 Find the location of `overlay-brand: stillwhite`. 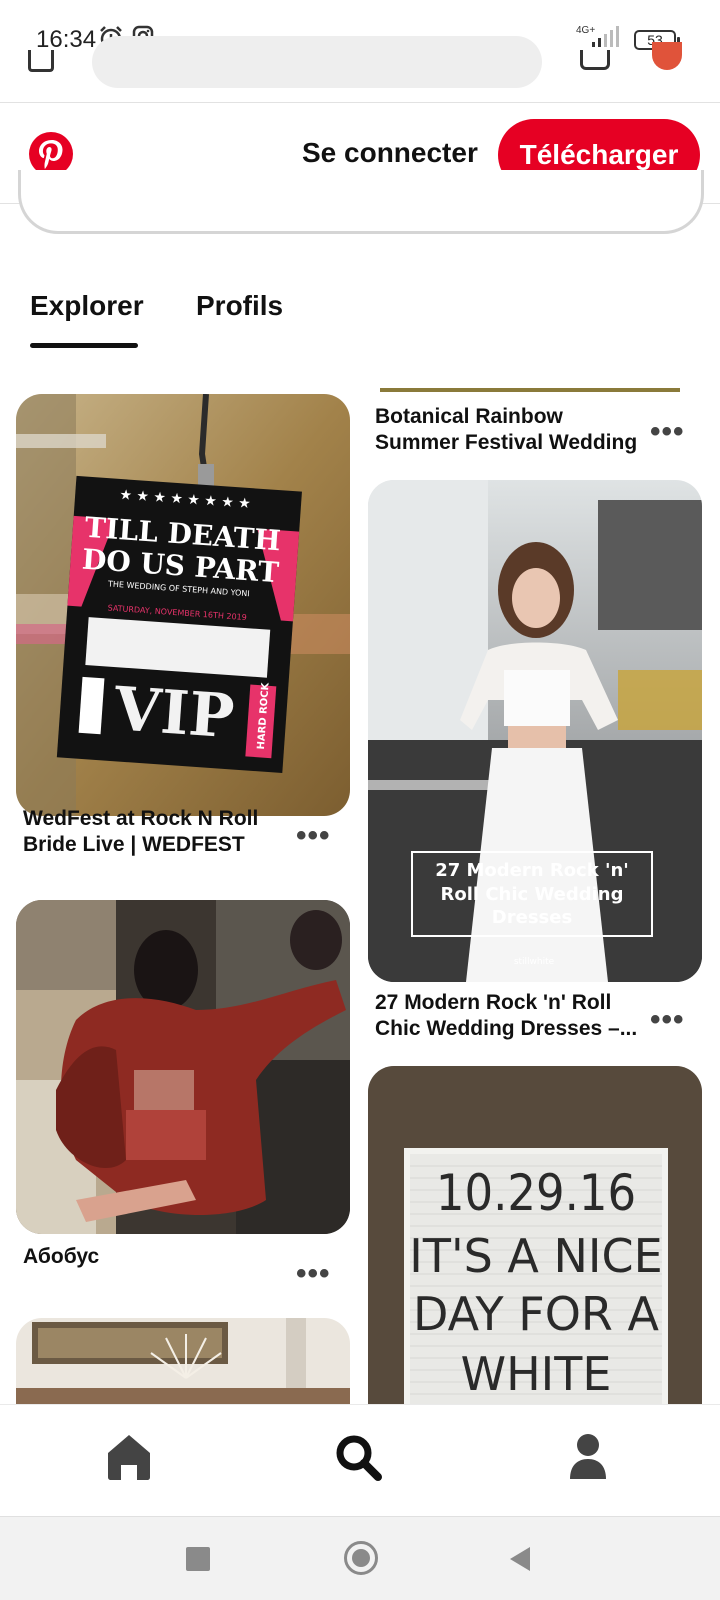

overlay-brand: stillwhite is located at coordinates (534, 962).